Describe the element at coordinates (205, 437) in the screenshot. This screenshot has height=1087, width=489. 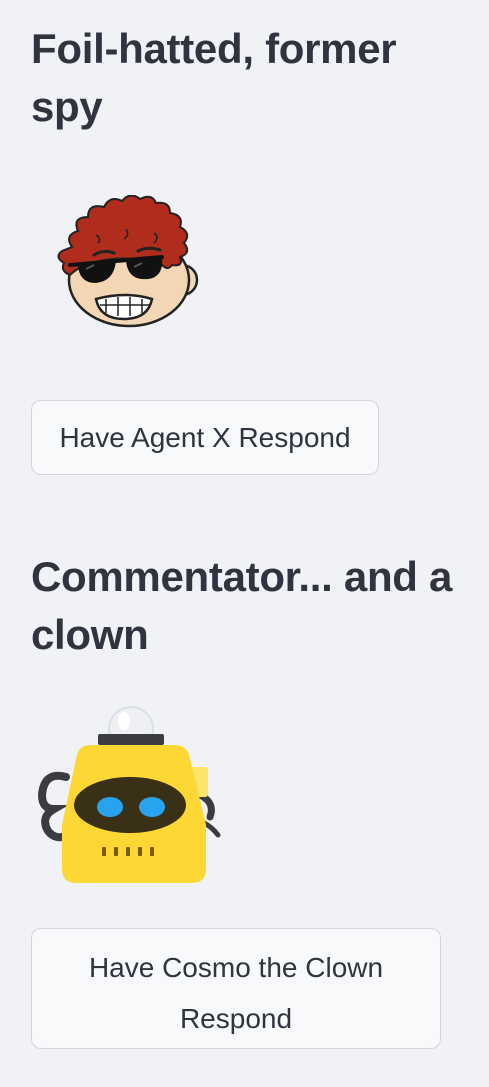
I see `agent-x-respond-button: Have Agent X Respond` at that location.